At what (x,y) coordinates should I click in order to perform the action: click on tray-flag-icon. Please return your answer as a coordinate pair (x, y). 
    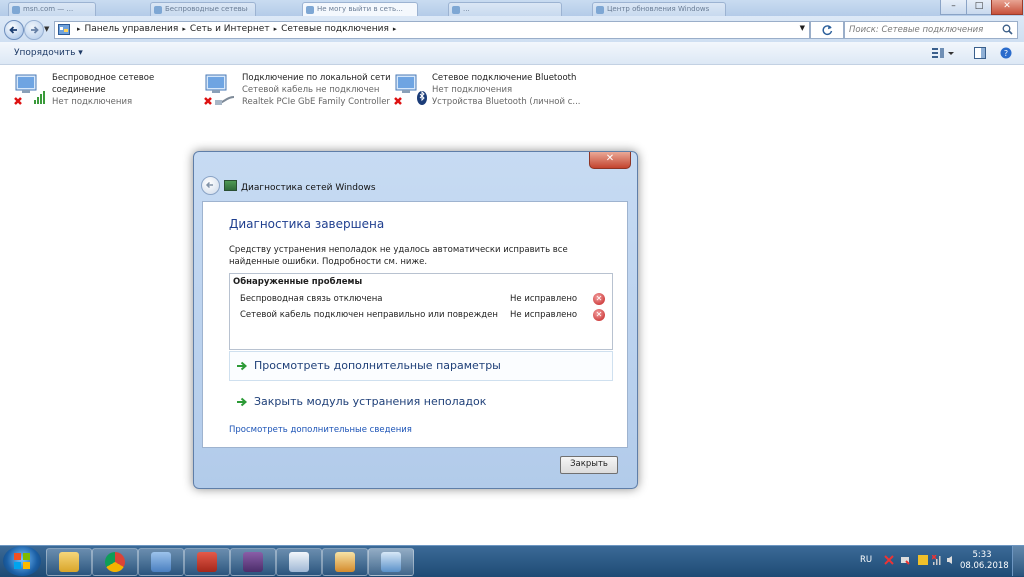
    Looking at the image, I should click on (889, 560).